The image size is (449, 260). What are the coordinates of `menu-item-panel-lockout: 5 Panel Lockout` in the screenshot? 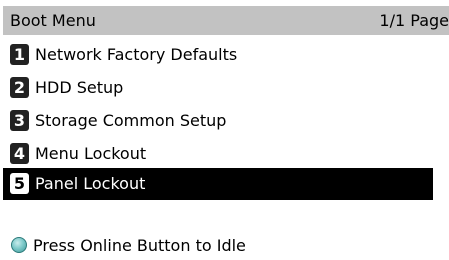 It's located at (218, 184).